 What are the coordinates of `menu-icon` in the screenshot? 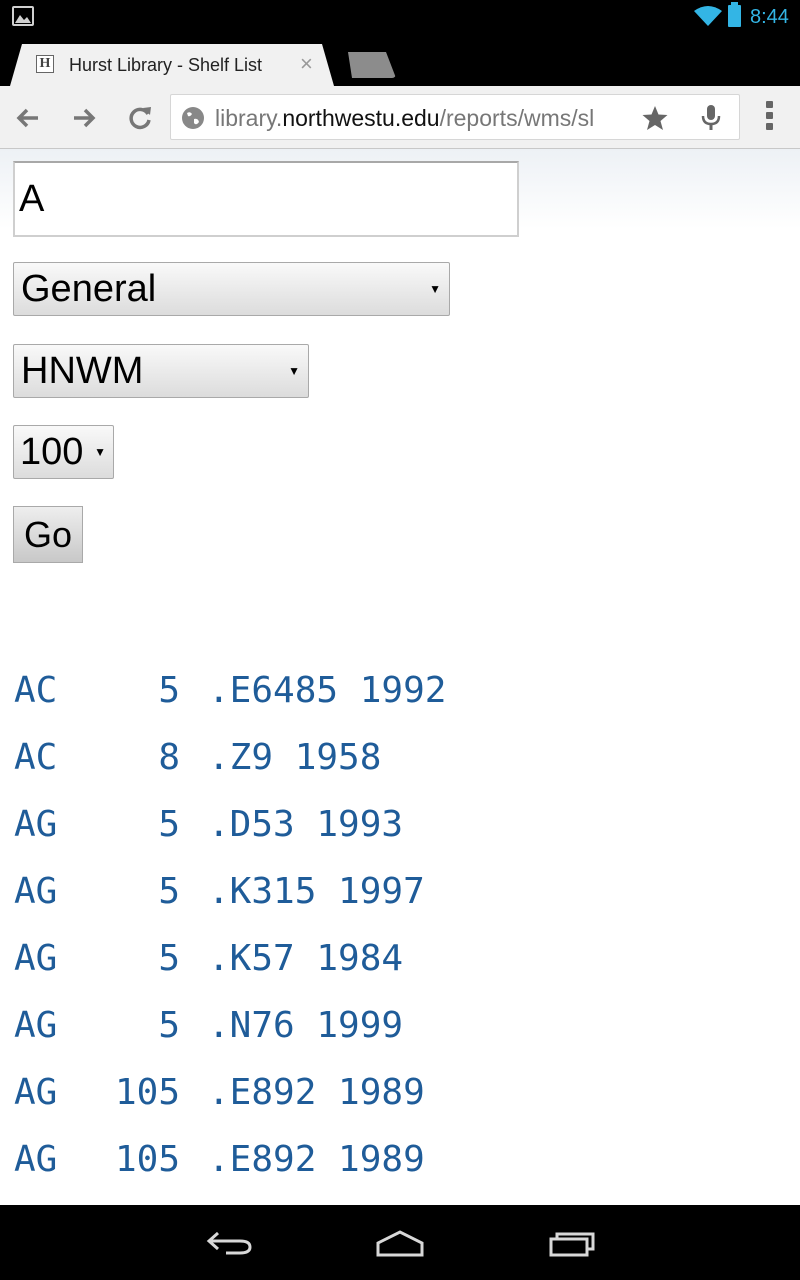 It's located at (770, 117).